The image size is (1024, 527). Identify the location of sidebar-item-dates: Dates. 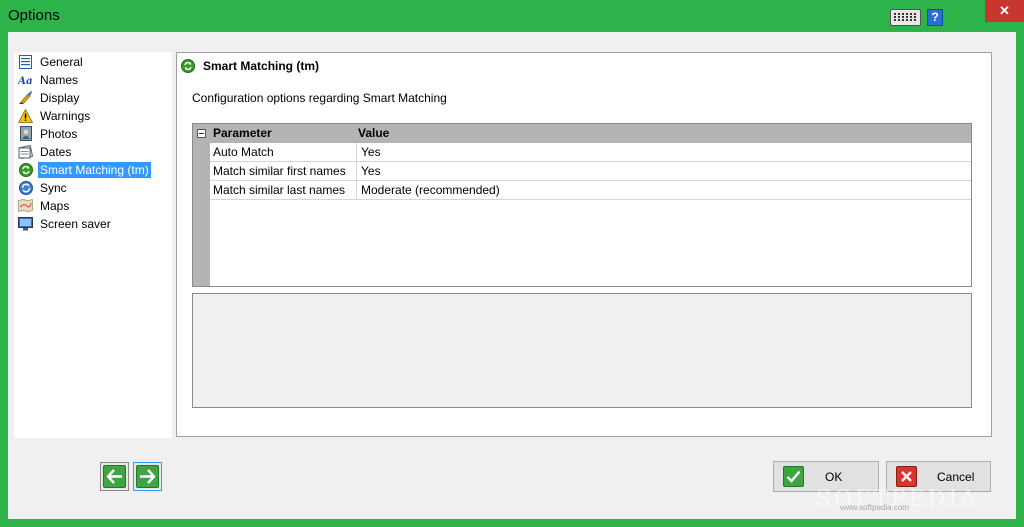
(93, 151).